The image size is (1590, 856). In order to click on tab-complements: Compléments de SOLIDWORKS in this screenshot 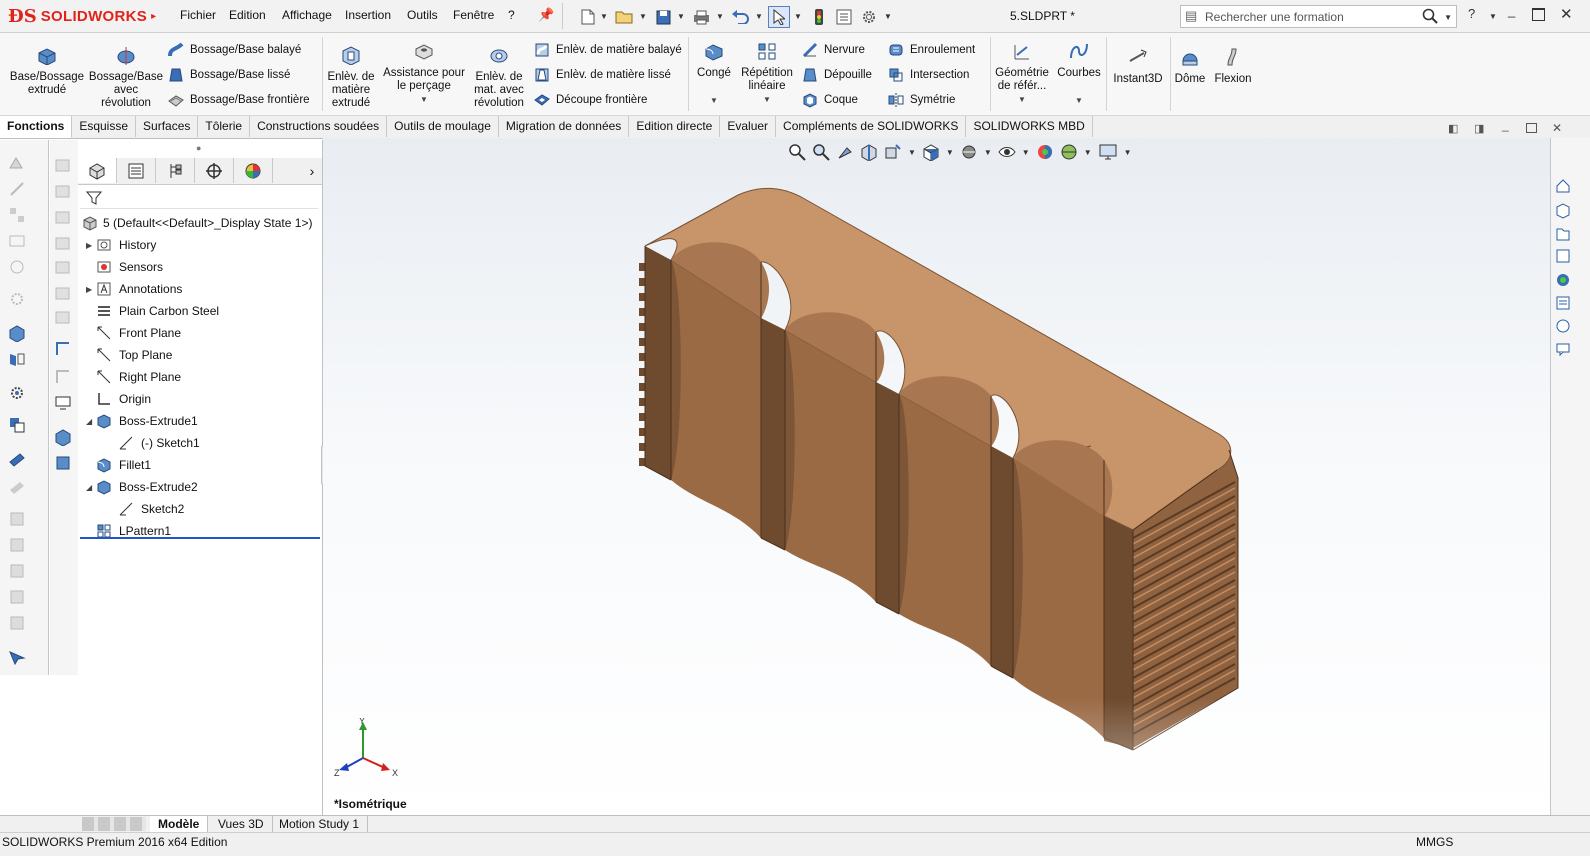, I will do `click(871, 126)`.